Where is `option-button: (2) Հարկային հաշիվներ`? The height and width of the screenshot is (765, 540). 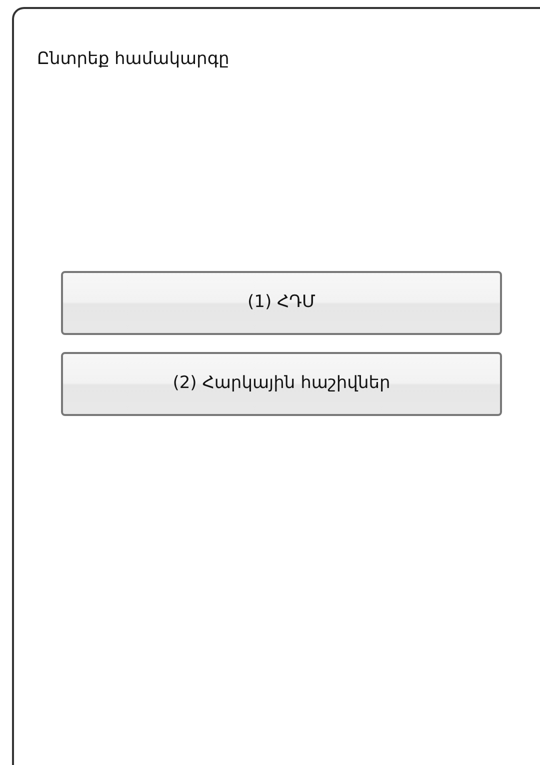 option-button: (2) Հարկային հաշիվներ is located at coordinates (281, 384).